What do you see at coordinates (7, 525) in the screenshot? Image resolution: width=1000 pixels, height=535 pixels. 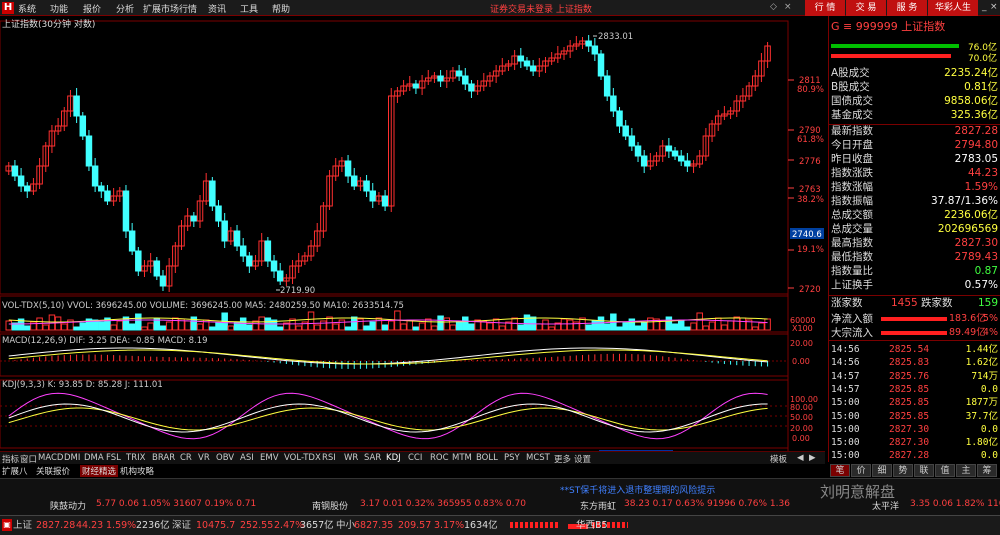 I see `market-icon: ▣` at bounding box center [7, 525].